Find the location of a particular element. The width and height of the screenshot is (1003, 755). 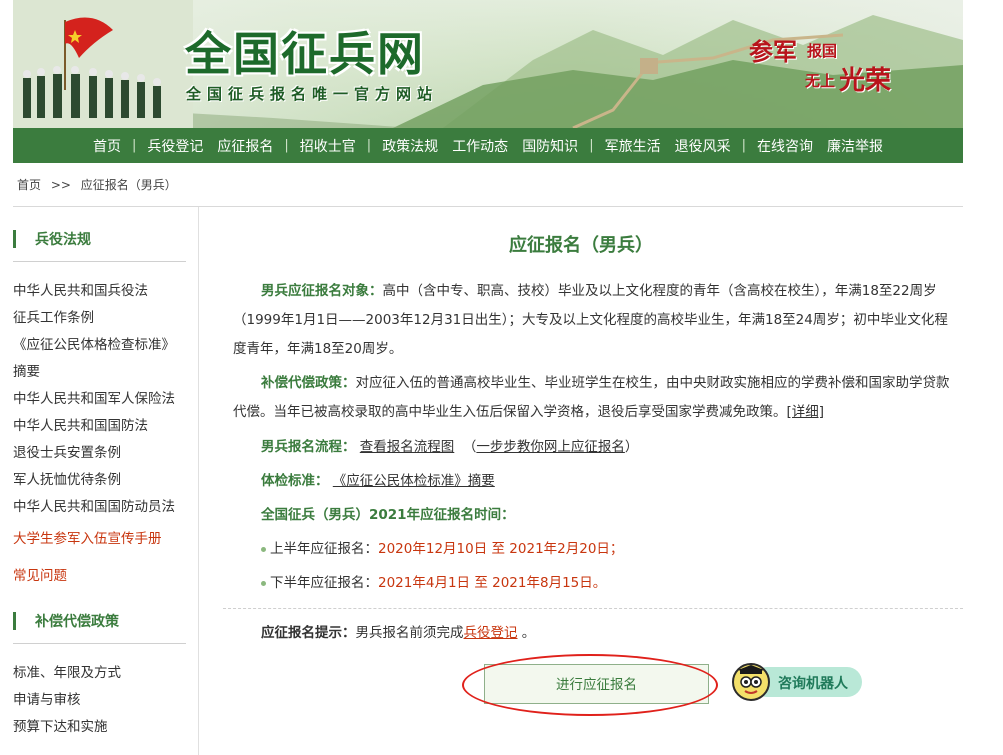

nav-item: 在线咨询 is located at coordinates (785, 146).